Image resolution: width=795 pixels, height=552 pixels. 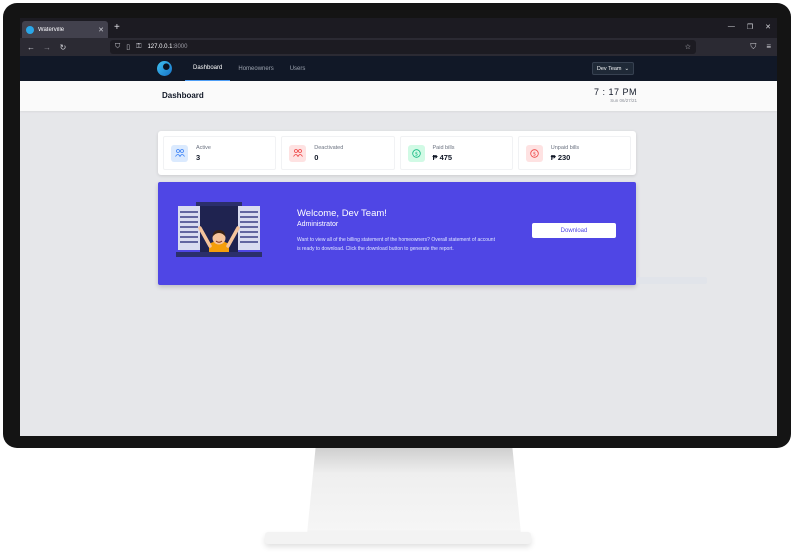 What do you see at coordinates (574, 230) in the screenshot?
I see `download-button: Download` at bounding box center [574, 230].